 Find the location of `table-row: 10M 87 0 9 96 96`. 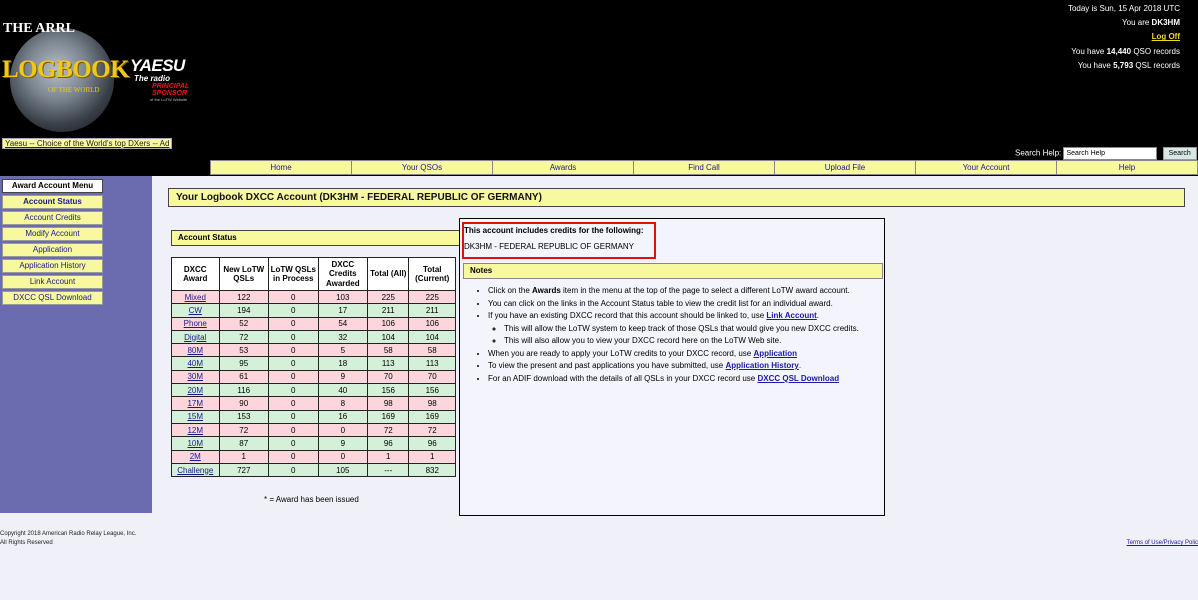

table-row: 10M 87 0 9 96 96 is located at coordinates (313, 443).